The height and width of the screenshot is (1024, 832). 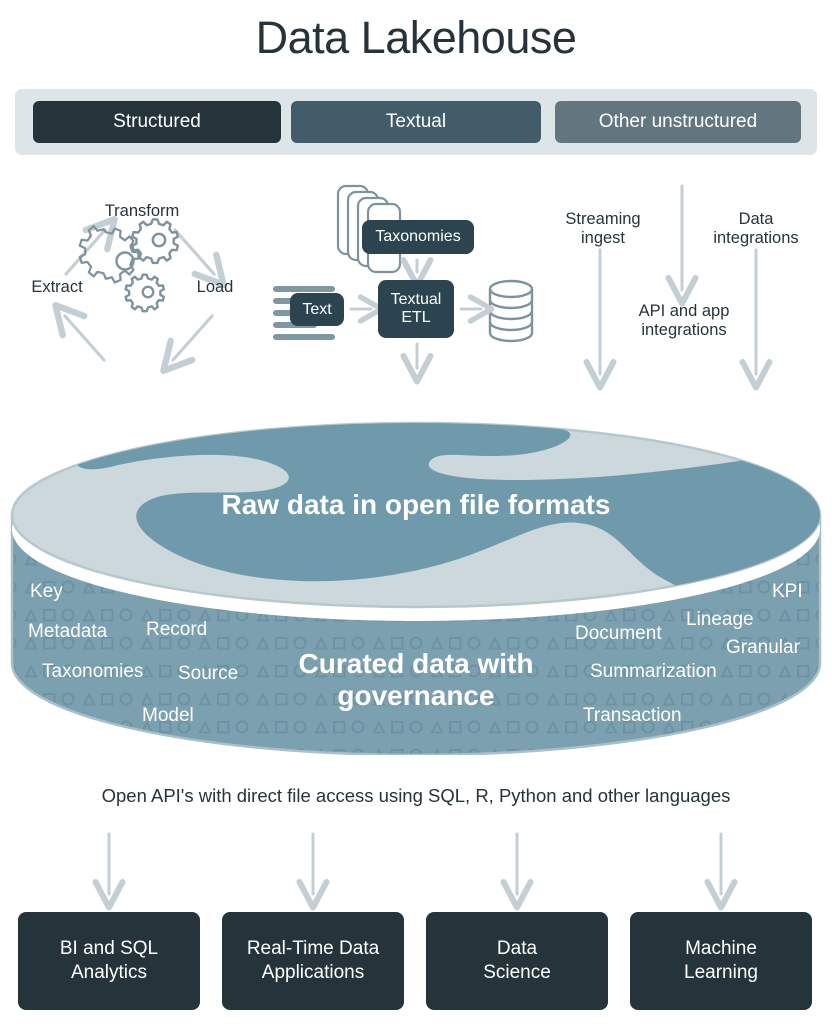 I want to click on etl-label-load: Load, so click(x=215, y=287).